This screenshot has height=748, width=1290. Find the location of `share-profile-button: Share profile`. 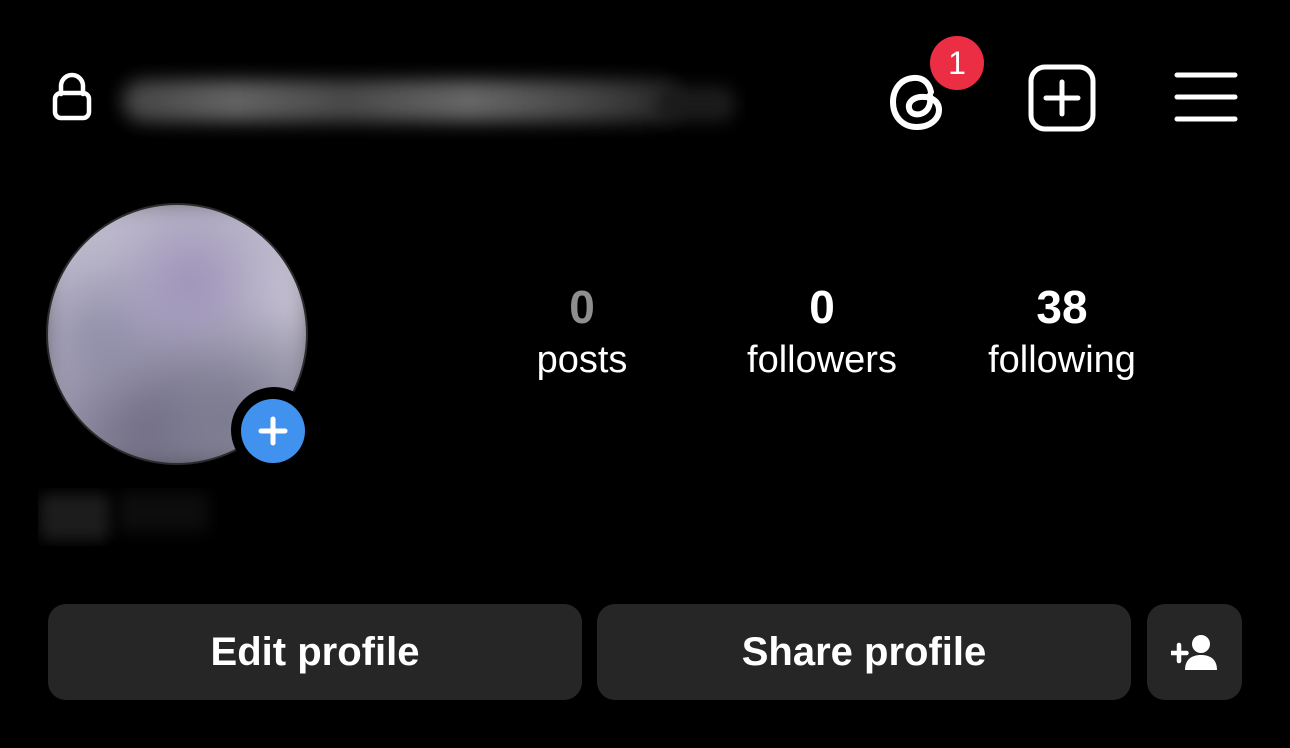

share-profile-button: Share profile is located at coordinates (864, 652).